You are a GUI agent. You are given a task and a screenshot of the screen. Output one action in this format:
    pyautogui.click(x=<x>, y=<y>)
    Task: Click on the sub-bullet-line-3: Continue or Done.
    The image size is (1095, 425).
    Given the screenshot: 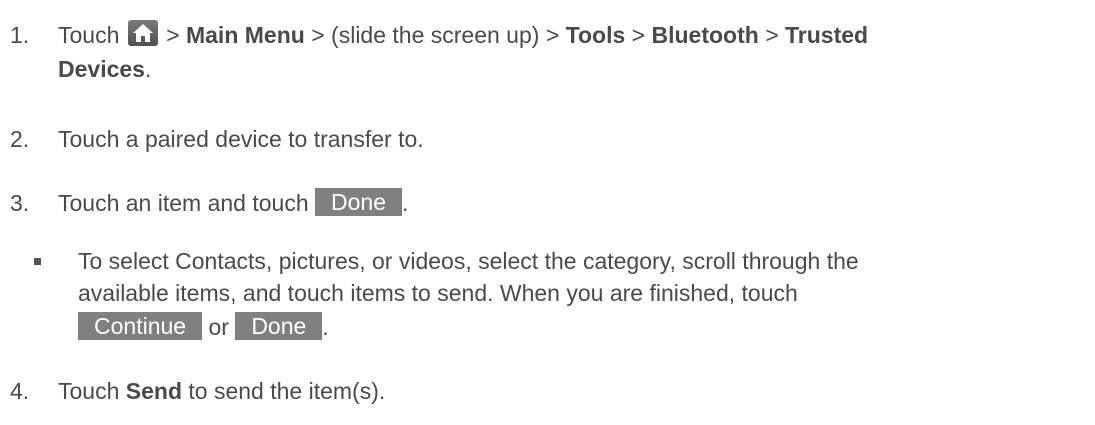 What is the action you would take?
    pyautogui.click(x=581, y=327)
    